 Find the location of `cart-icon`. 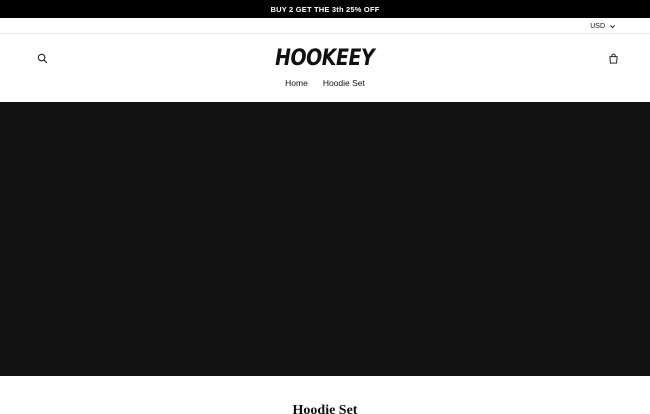

cart-icon is located at coordinates (613, 58).